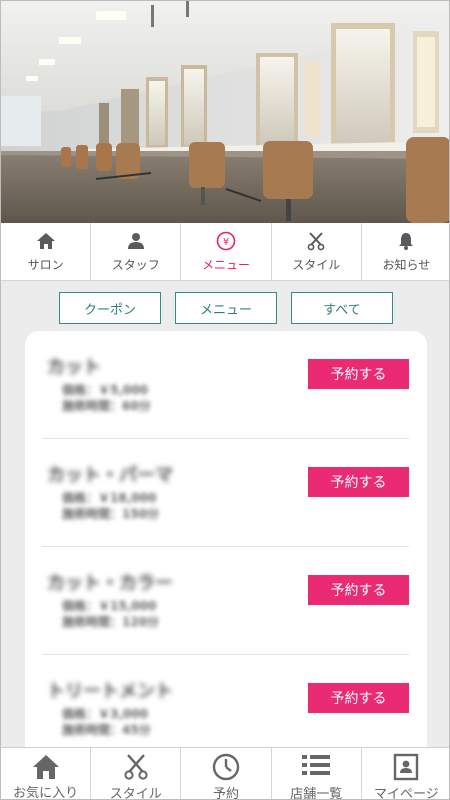 Image resolution: width=450 pixels, height=800 pixels. I want to click on clock-icon, so click(226, 767).